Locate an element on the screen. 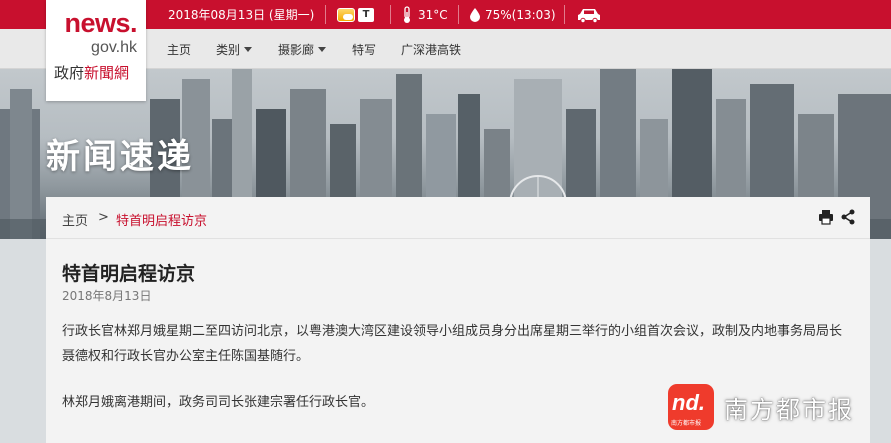 The width and height of the screenshot is (891, 443). site-logo: news. gov.hk 政府新聞網 is located at coordinates (96, 50).